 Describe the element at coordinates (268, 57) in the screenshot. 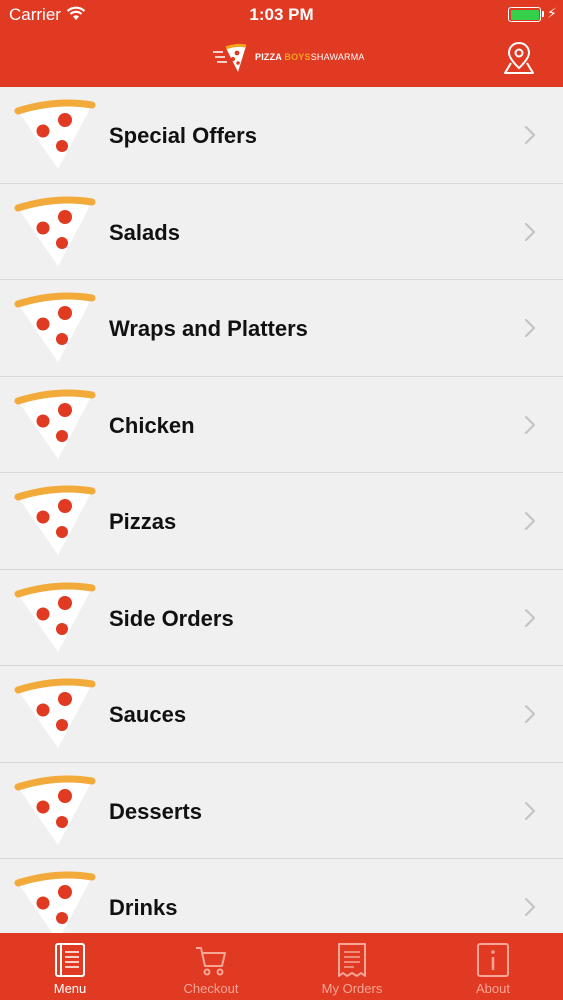

I see `logo-word-pizza: PIZZA` at that location.